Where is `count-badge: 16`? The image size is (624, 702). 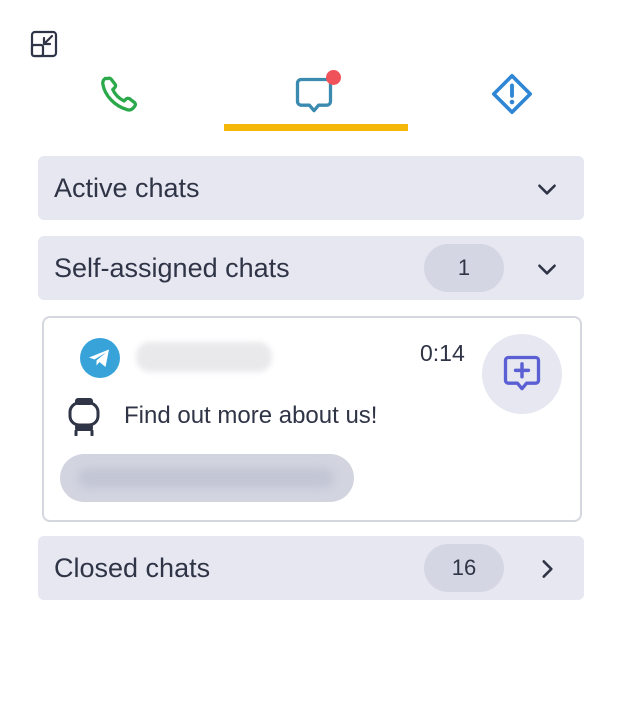 count-badge: 16 is located at coordinates (464, 568).